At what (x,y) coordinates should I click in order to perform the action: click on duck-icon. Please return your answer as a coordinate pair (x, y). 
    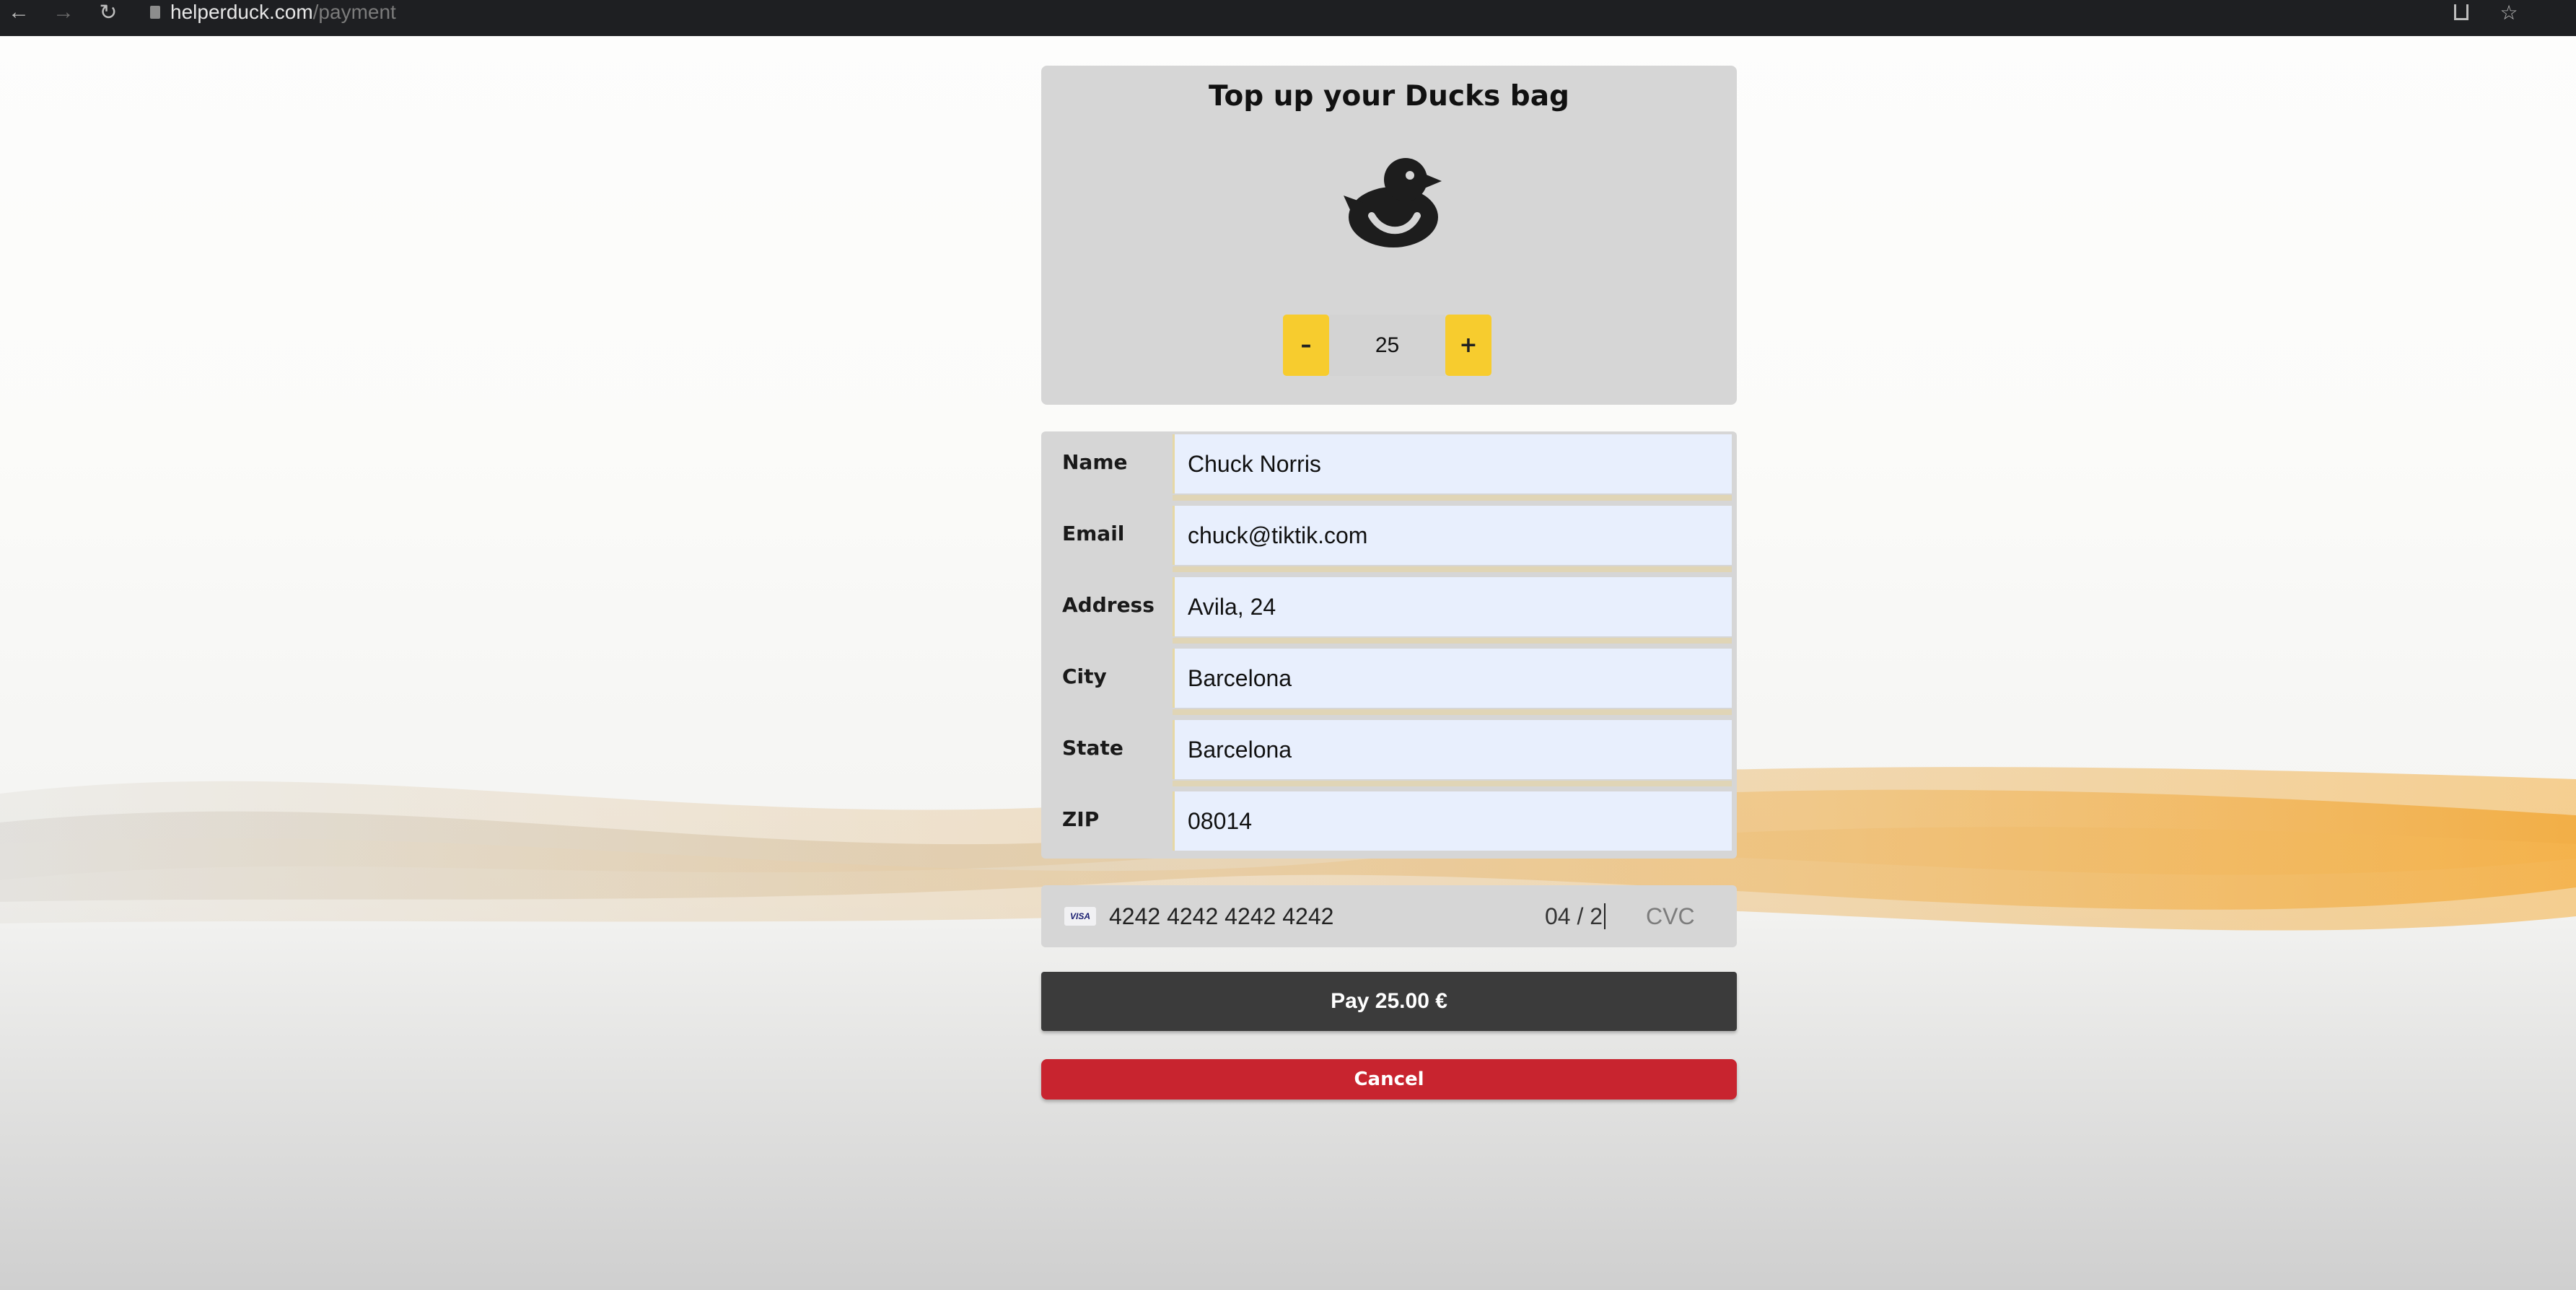
    Looking at the image, I should click on (1393, 203).